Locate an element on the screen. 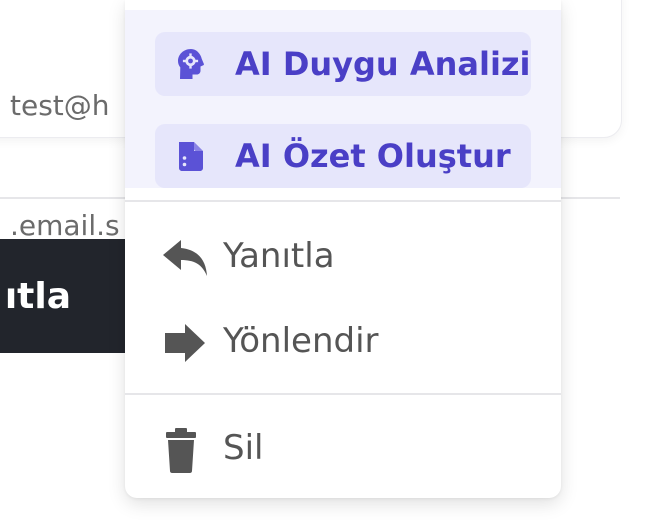  reply-icon is located at coordinates (185, 258).